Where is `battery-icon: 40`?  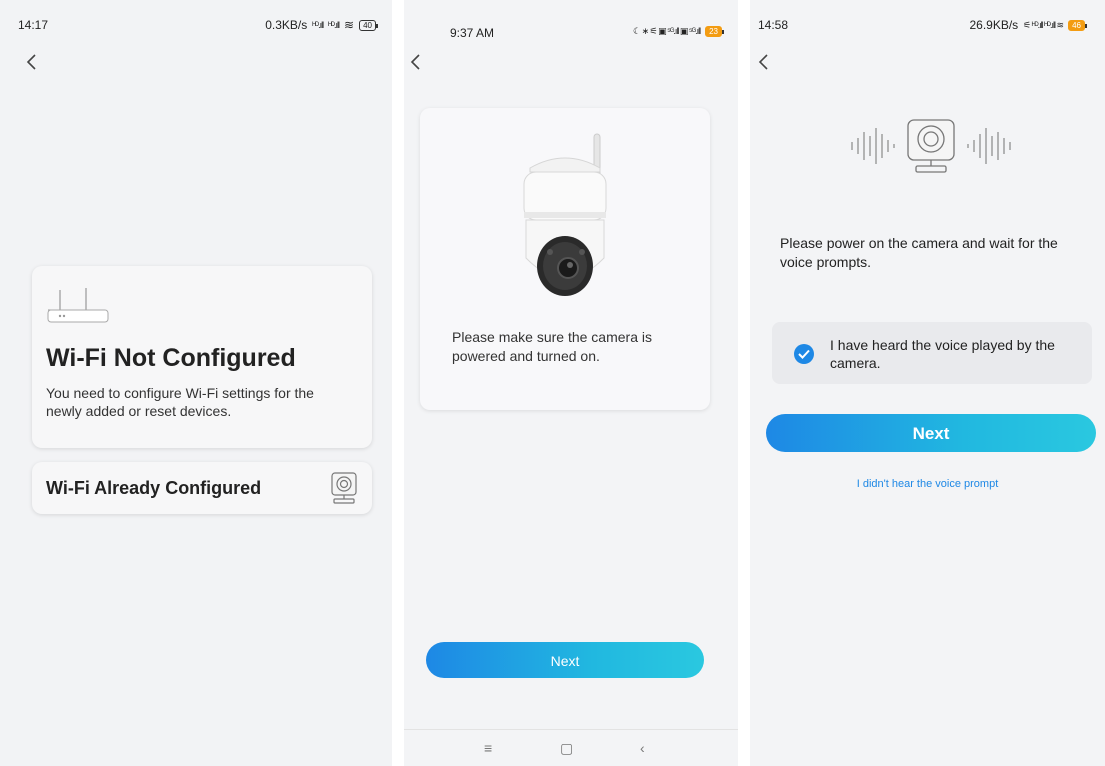 battery-icon: 40 is located at coordinates (368, 25).